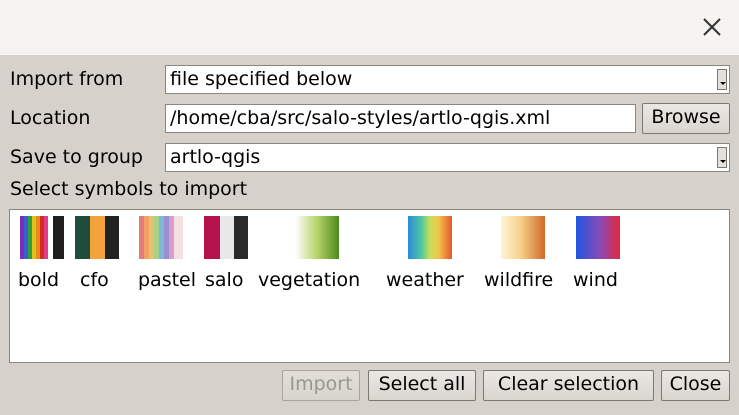 The width and height of the screenshot is (739, 415). I want to click on save-group-combo: artlo-qgis, so click(447, 157).